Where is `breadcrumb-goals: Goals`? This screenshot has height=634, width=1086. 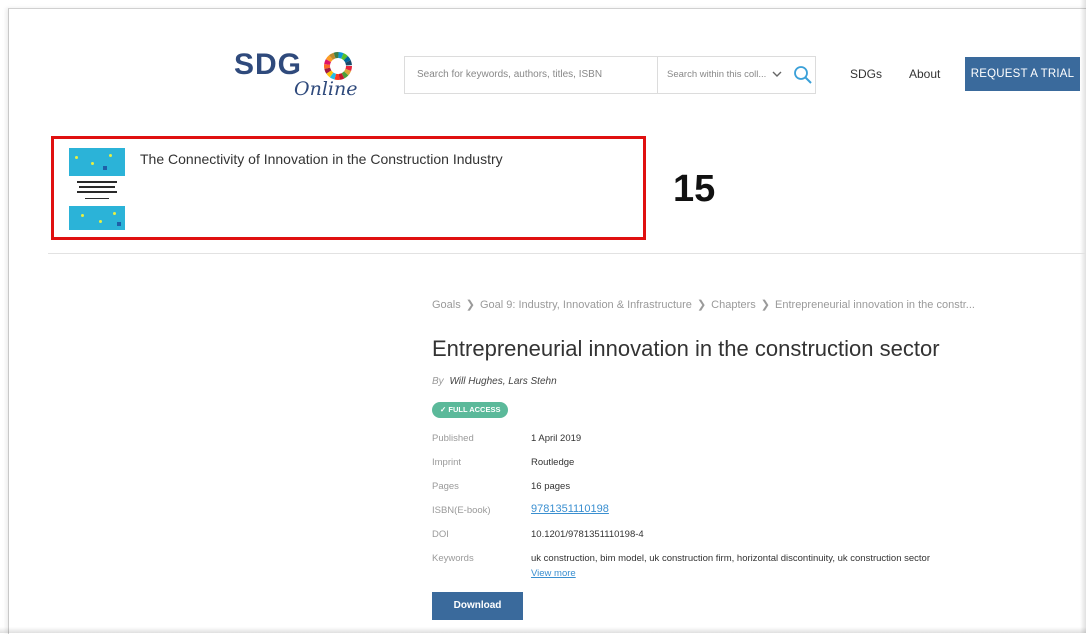 breadcrumb-goals: Goals is located at coordinates (446, 305).